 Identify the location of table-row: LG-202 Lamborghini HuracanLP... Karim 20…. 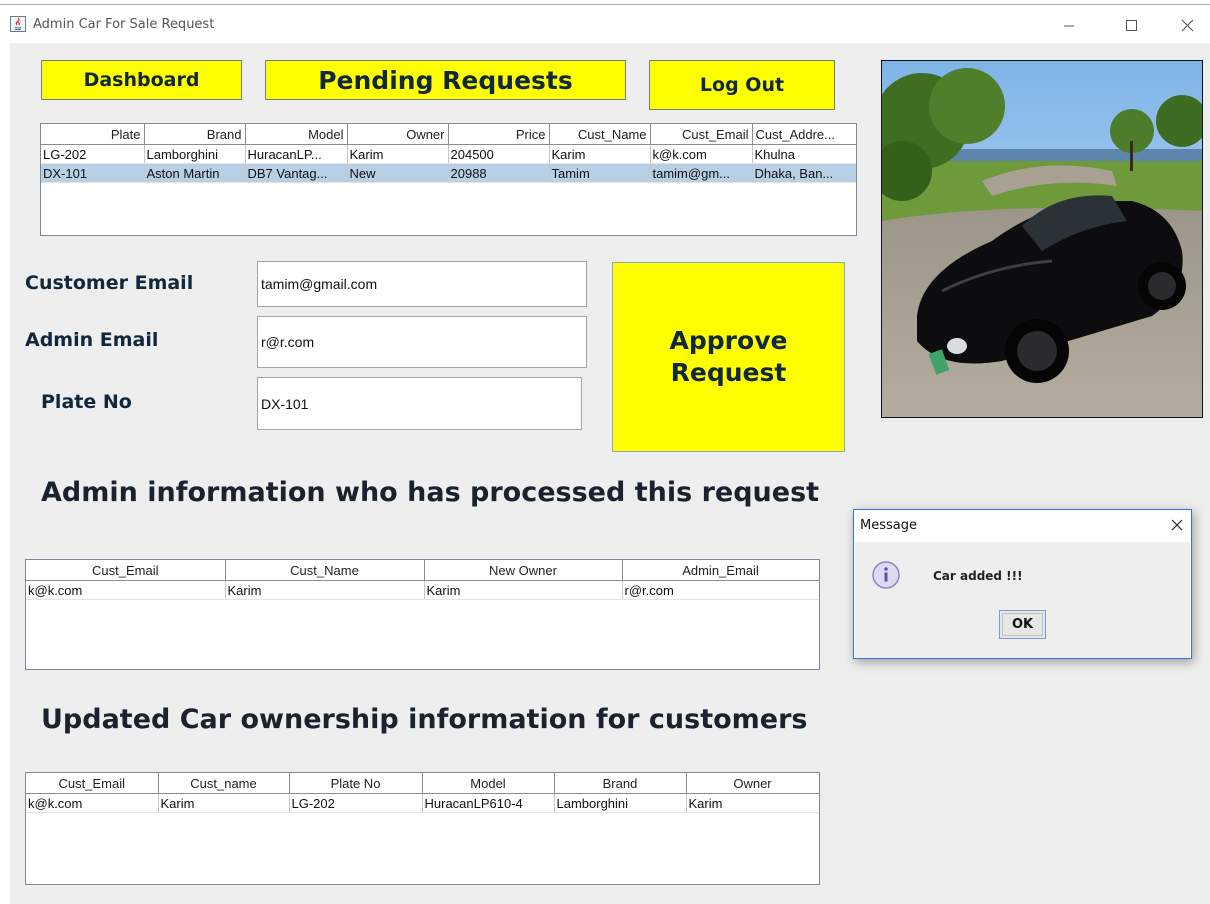
(448, 154).